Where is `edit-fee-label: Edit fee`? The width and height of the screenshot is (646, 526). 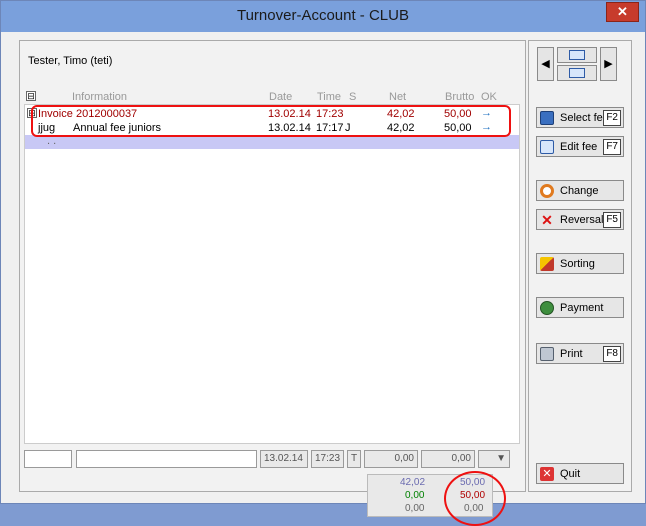
edit-fee-label: Edit fee is located at coordinates (579, 146).